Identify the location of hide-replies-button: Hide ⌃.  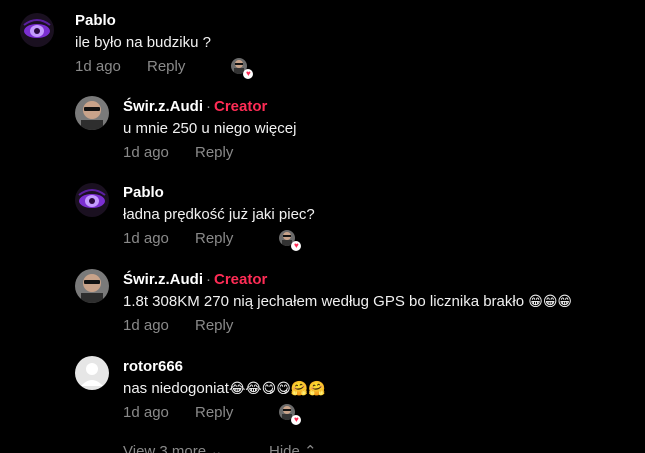
(293, 447).